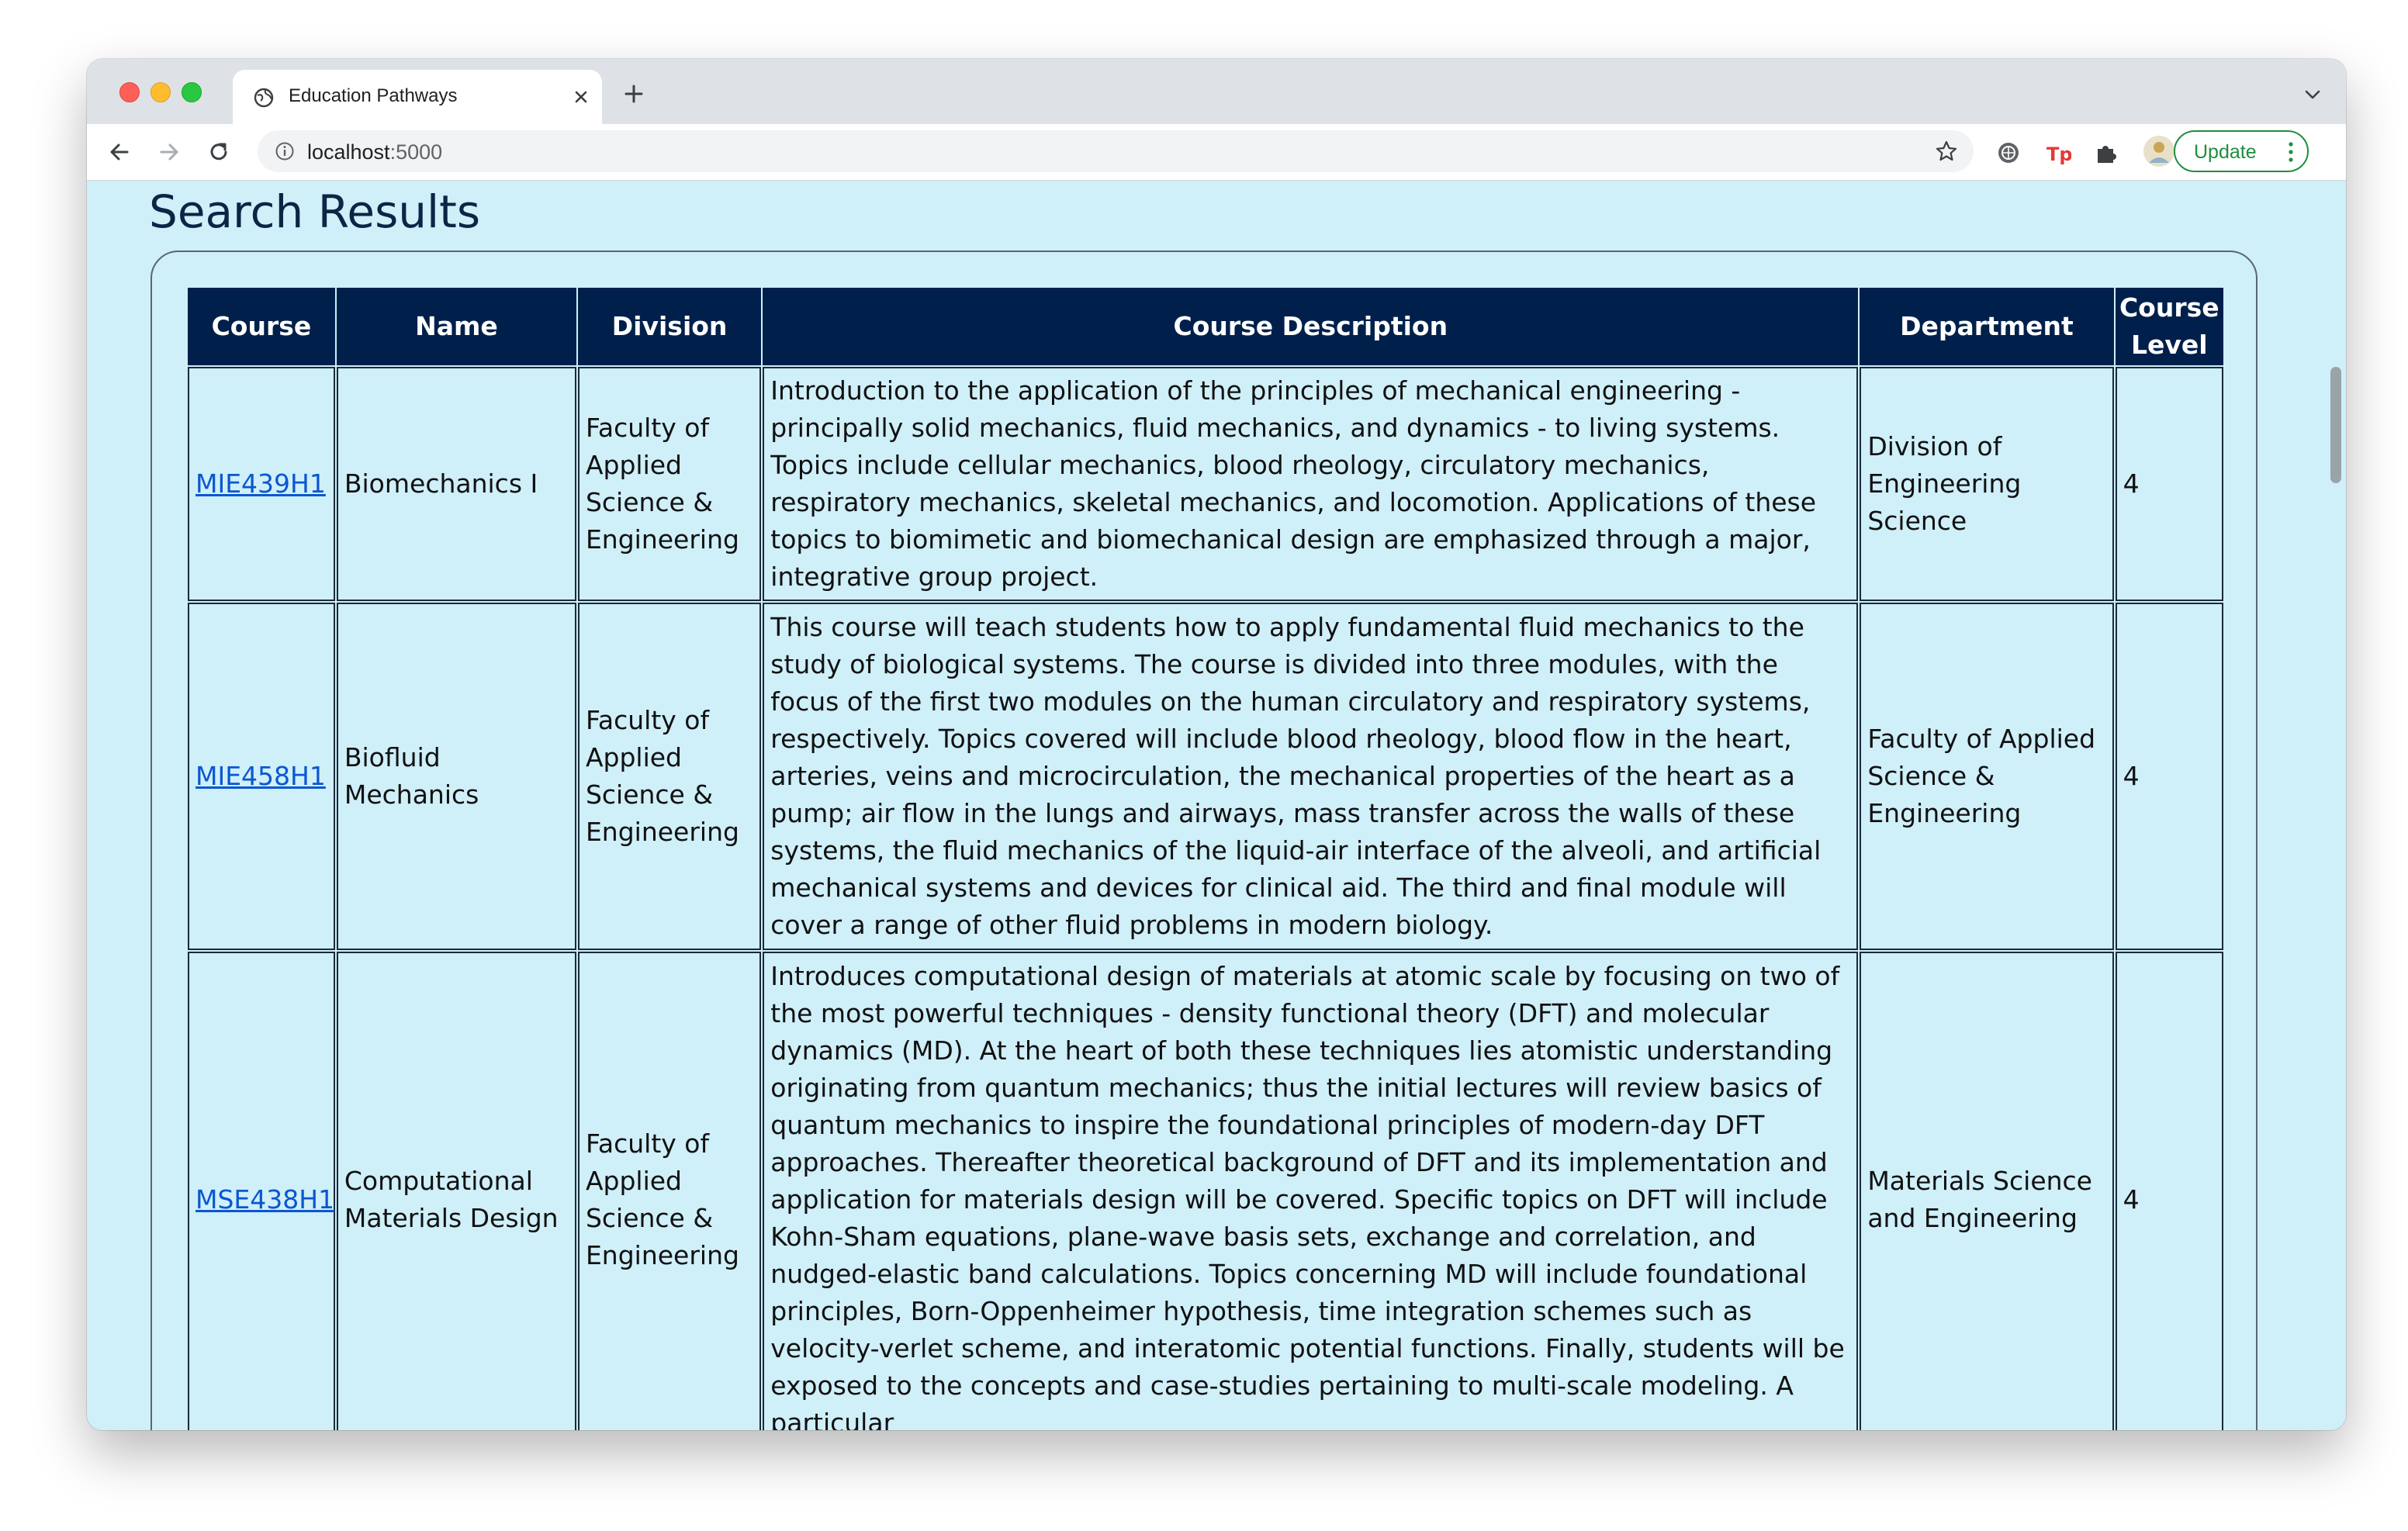 This screenshot has height=1531, width=2408. Describe the element at coordinates (633, 93) in the screenshot. I see `new-tab-icon` at that location.